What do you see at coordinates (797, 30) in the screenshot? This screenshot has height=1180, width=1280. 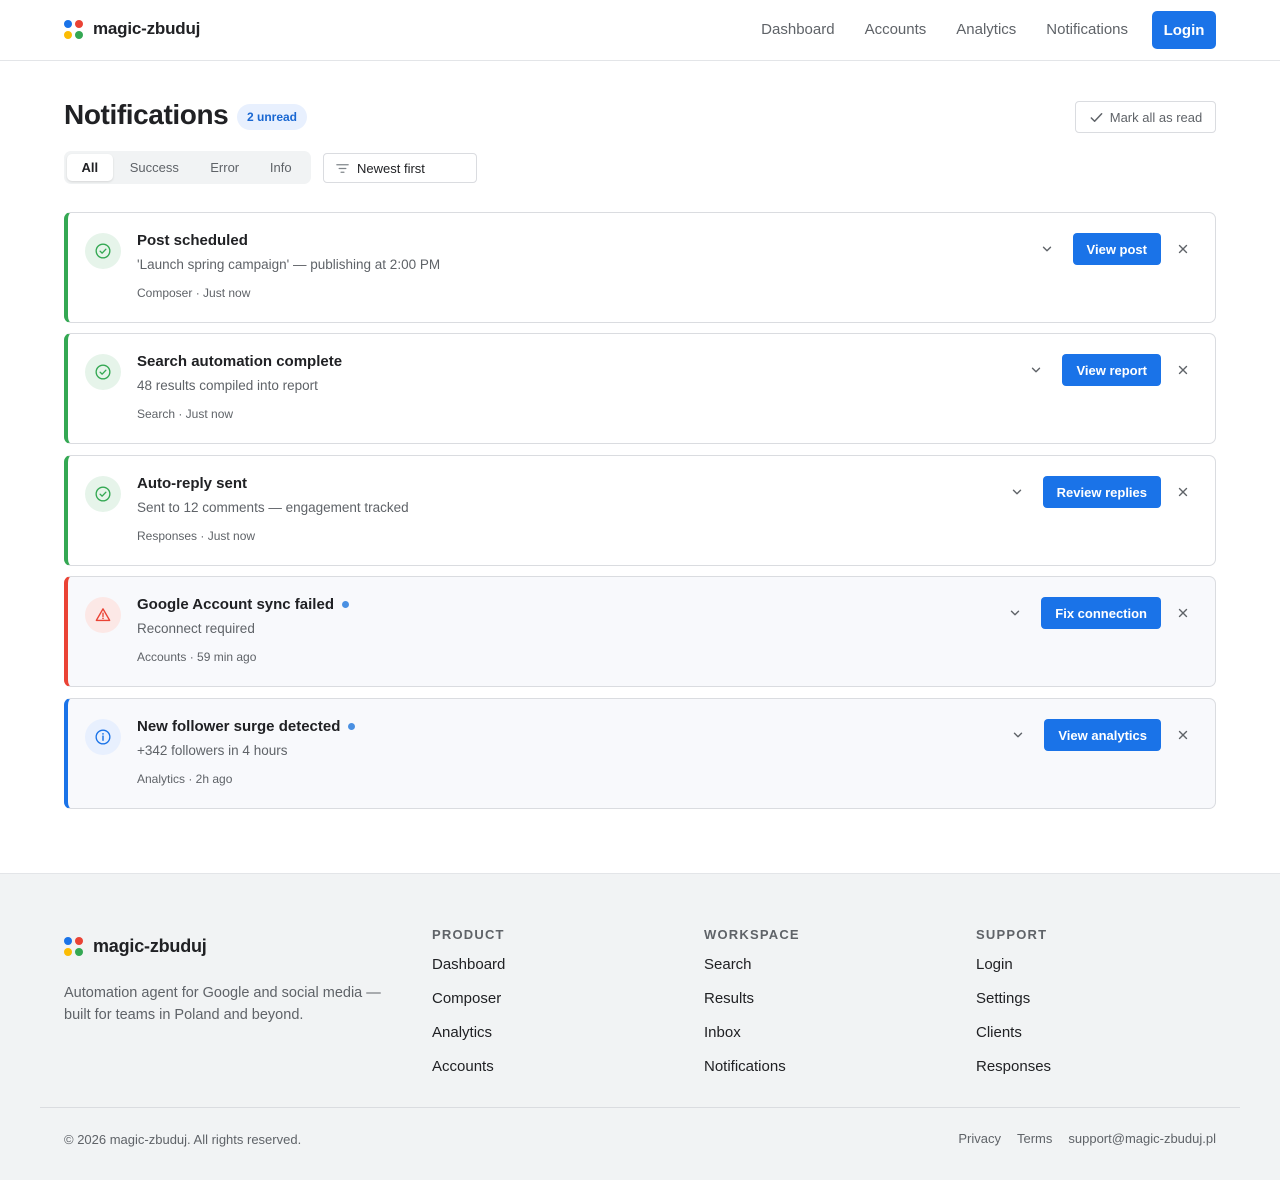 I see `nav-dashboard: Dashboard` at bounding box center [797, 30].